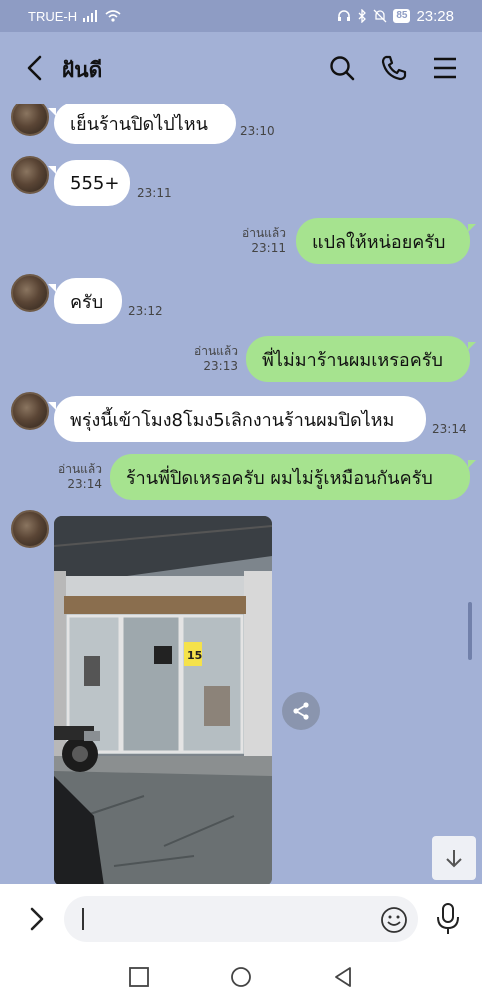 The height and width of the screenshot is (1000, 482). Describe the element at coordinates (279, 478) in the screenshot. I see `message-text: ร้านพี่ปิดเหรอครับ ผมไม่รู้เหมือนกันครับ` at that location.